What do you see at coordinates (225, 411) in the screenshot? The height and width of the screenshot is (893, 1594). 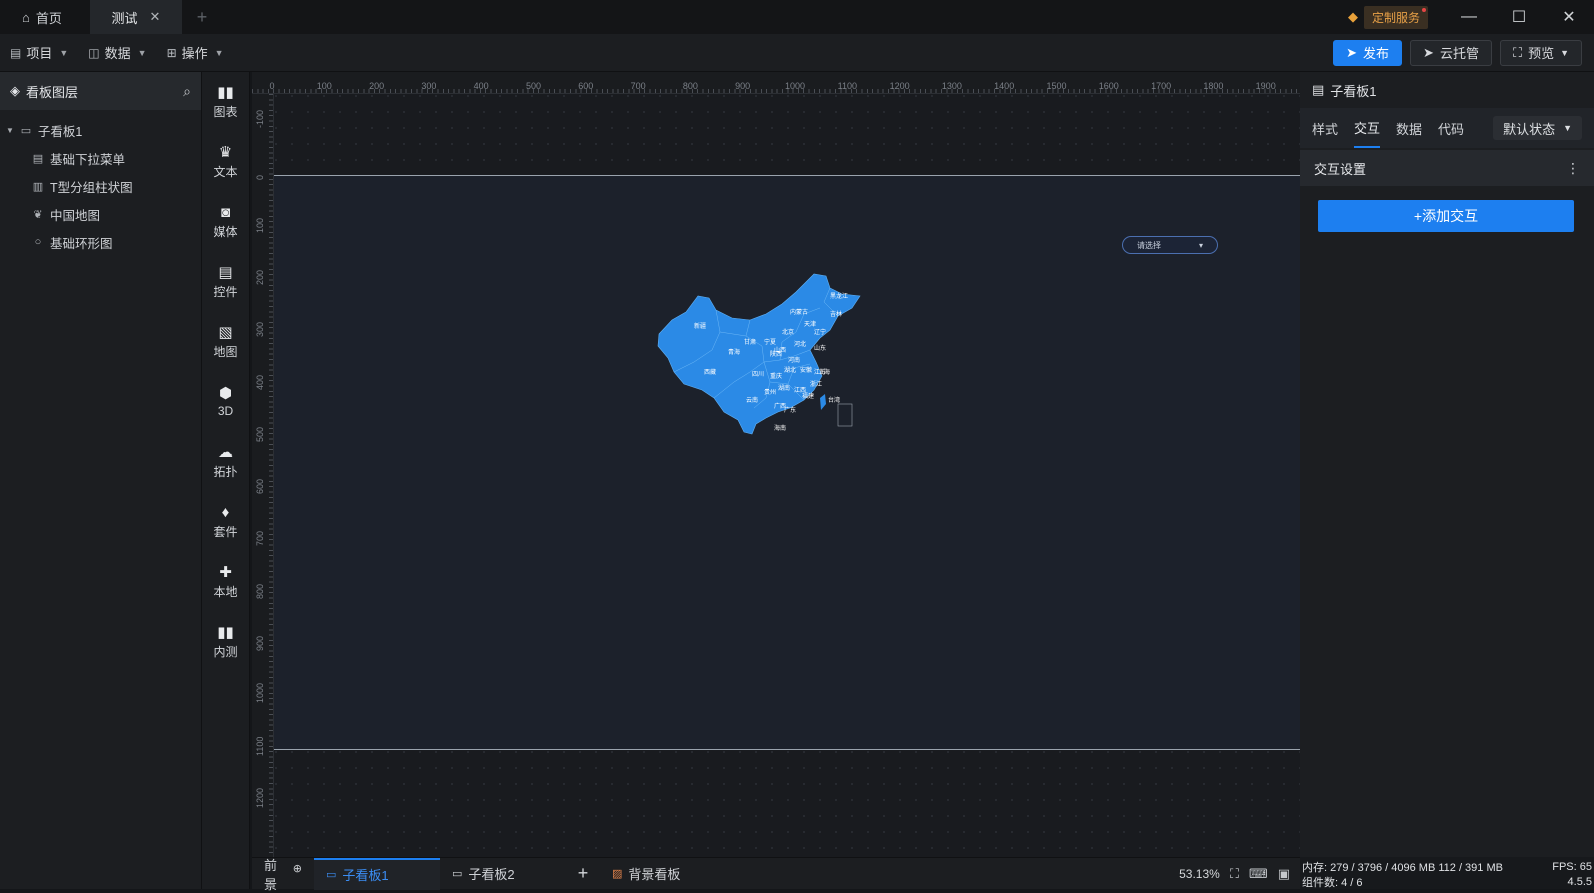 I see `rail-label: 3D` at bounding box center [225, 411].